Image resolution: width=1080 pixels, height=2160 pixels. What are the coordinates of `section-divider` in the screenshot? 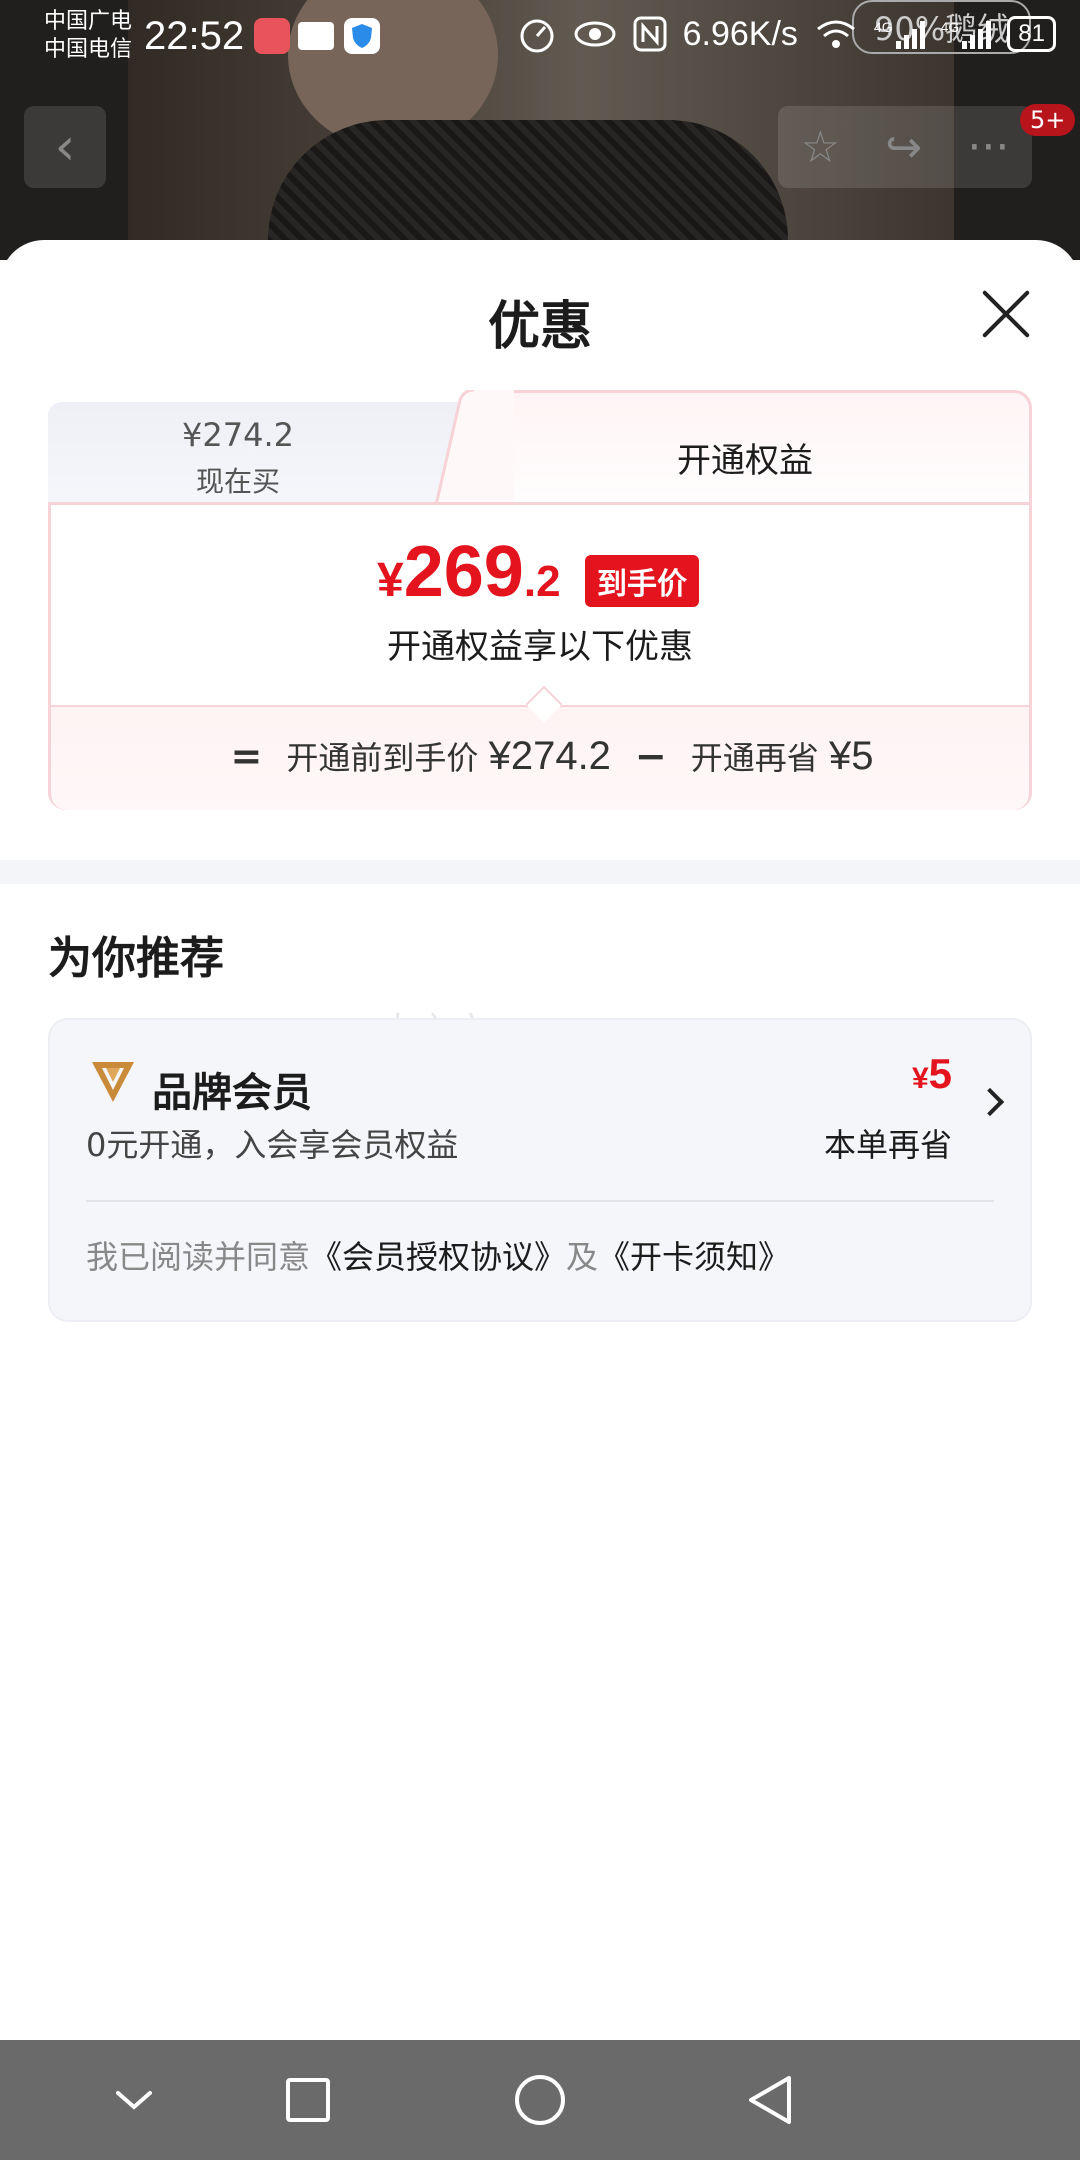 It's located at (540, 872).